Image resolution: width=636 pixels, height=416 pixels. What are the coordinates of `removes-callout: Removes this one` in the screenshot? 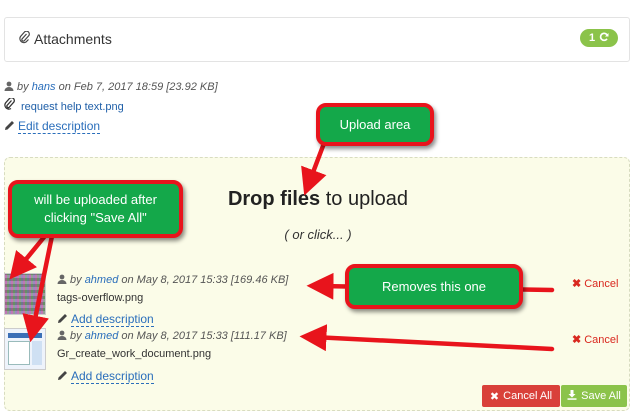 It's located at (434, 286).